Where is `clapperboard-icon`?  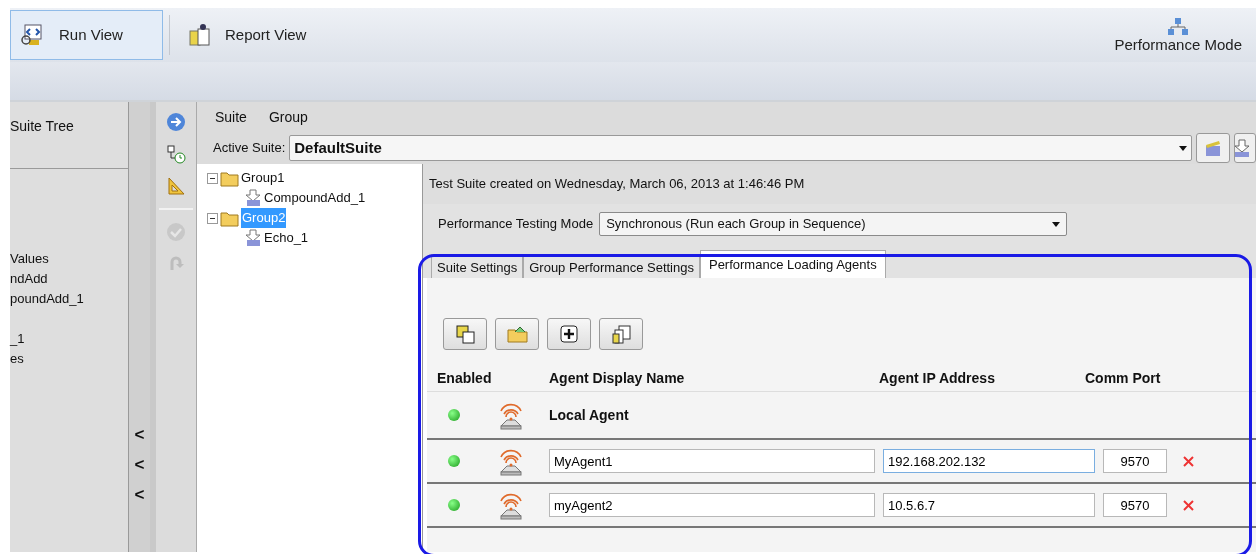 clapperboard-icon is located at coordinates (1213, 148).